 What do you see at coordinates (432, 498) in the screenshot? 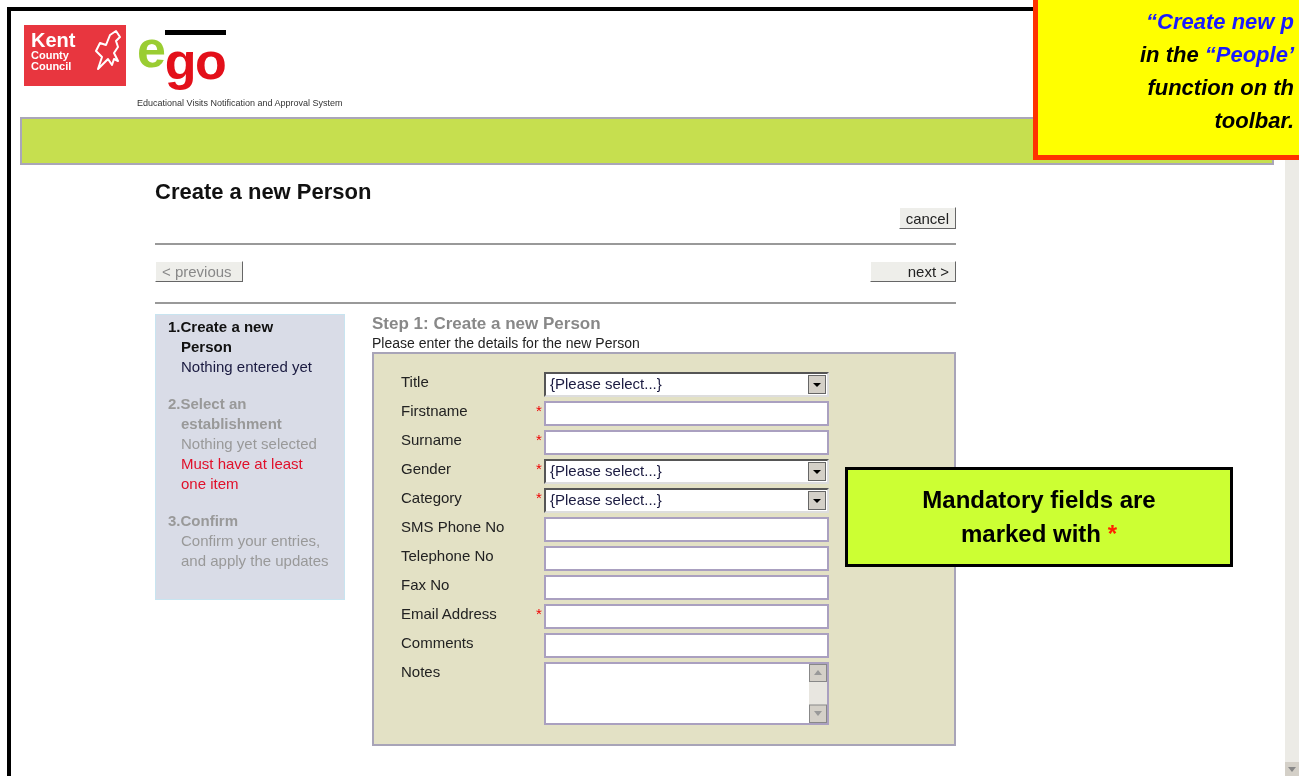
I see `field-label: Category` at bounding box center [432, 498].